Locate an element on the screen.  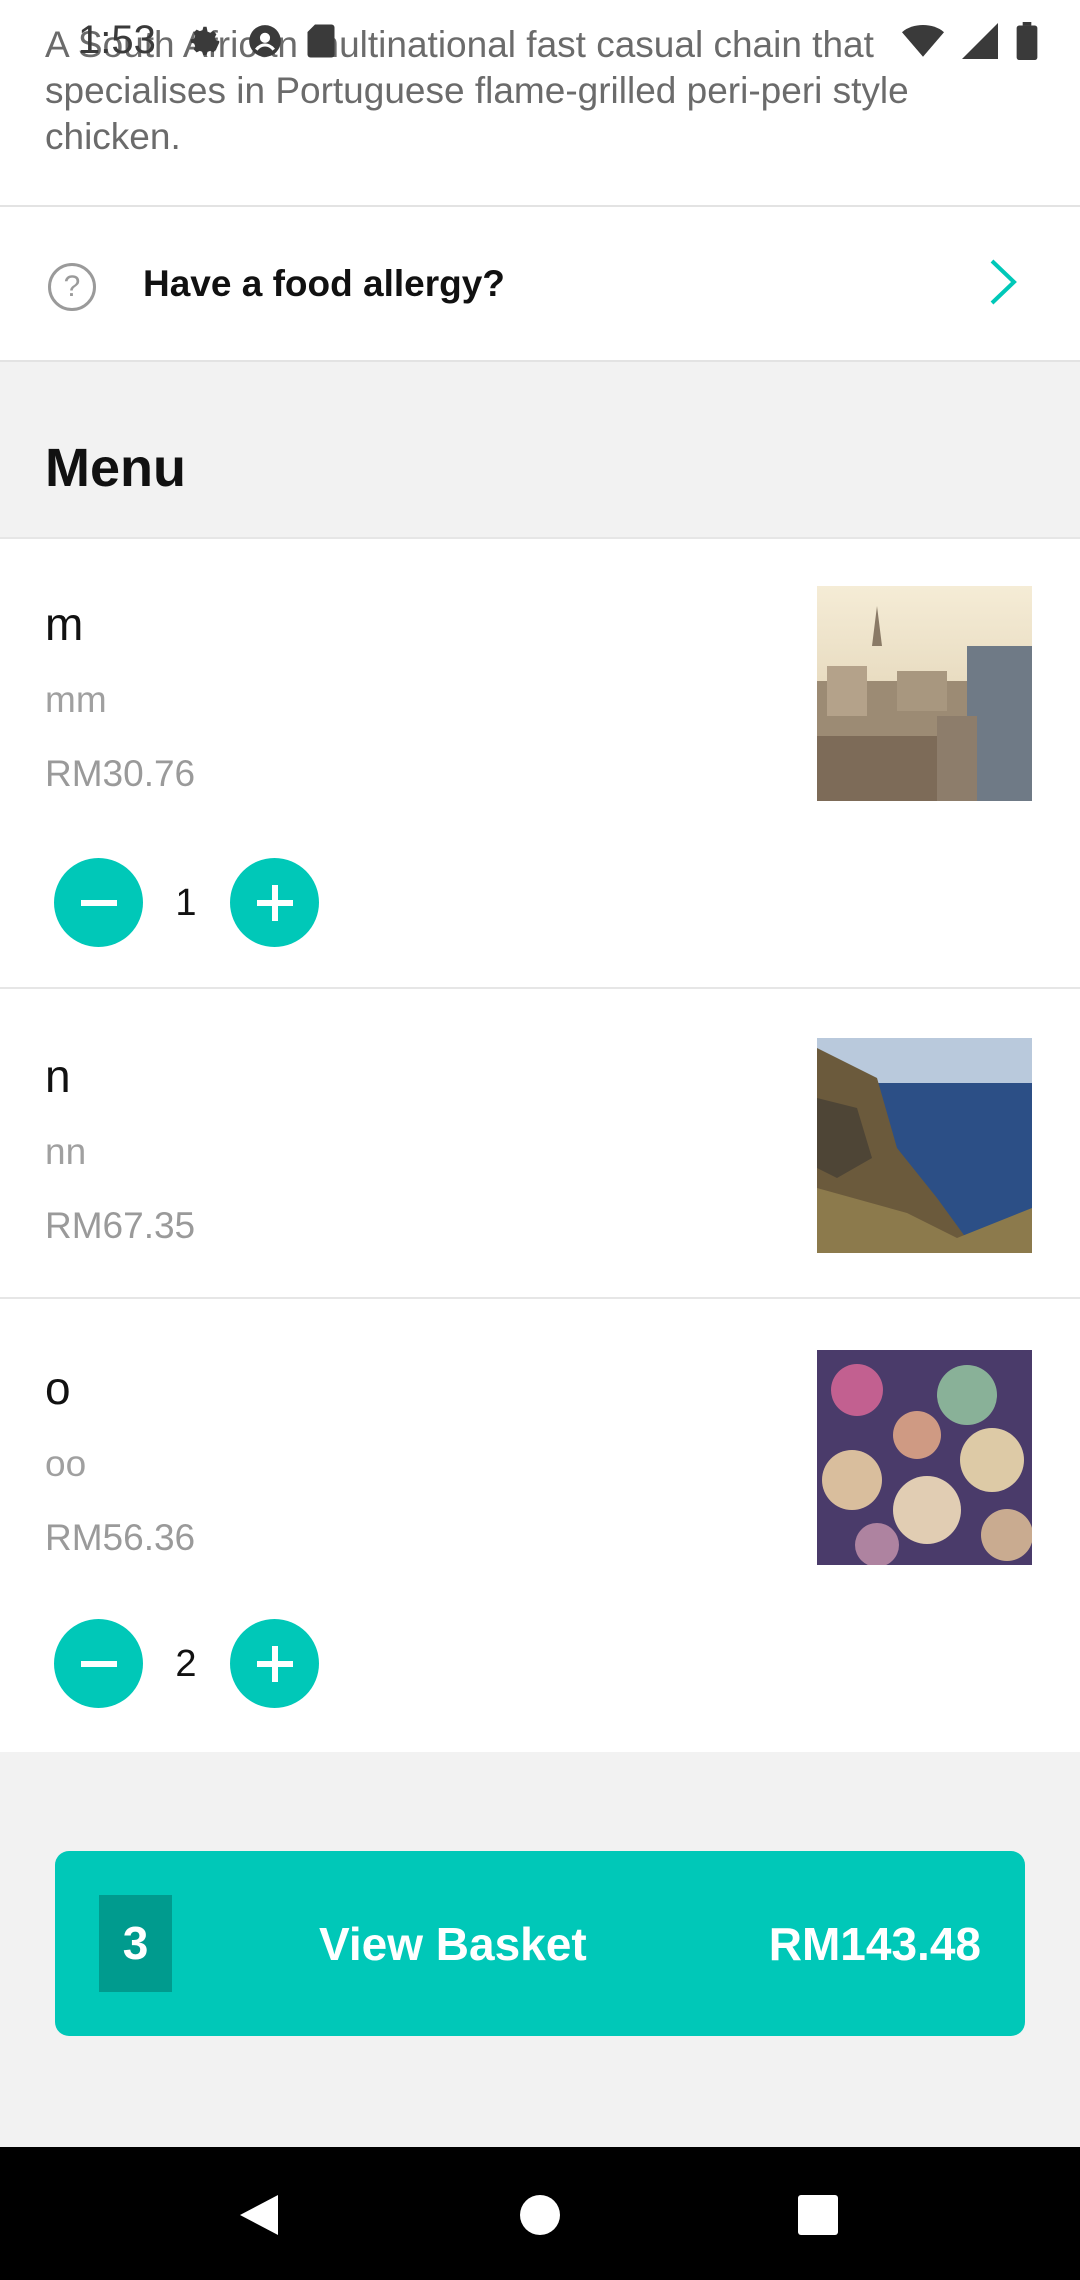
cell-signal-icon is located at coordinates (980, 41).